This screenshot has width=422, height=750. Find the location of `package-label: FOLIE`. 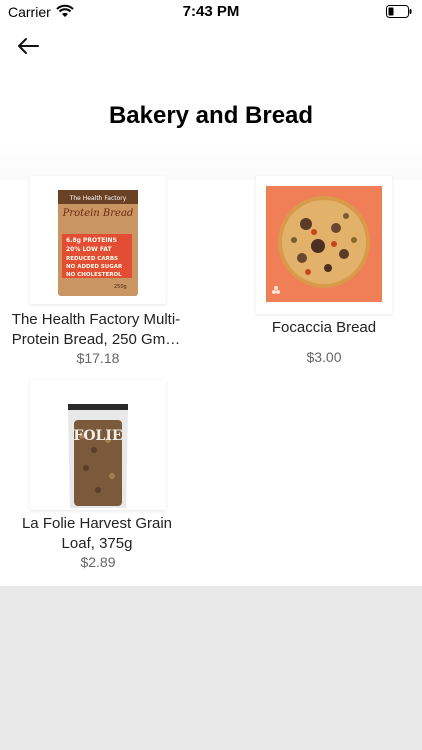

package-label: FOLIE is located at coordinates (97, 436).